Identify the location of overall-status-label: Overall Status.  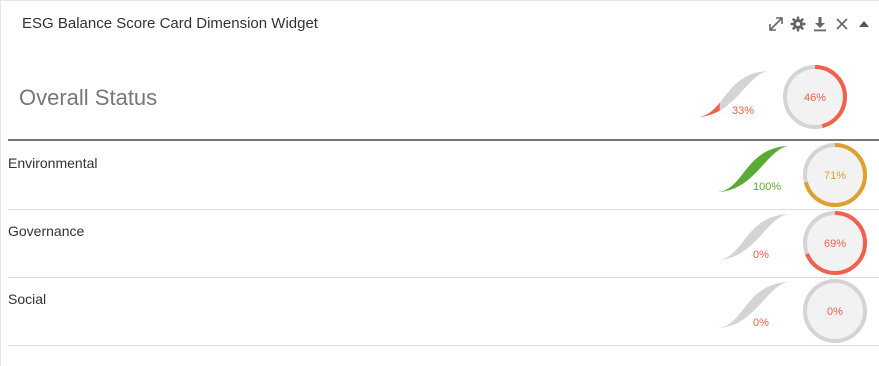
(88, 97).